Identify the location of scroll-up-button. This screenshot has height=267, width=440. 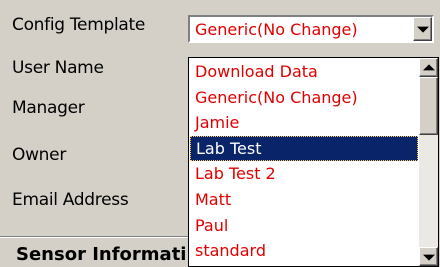
(428, 67).